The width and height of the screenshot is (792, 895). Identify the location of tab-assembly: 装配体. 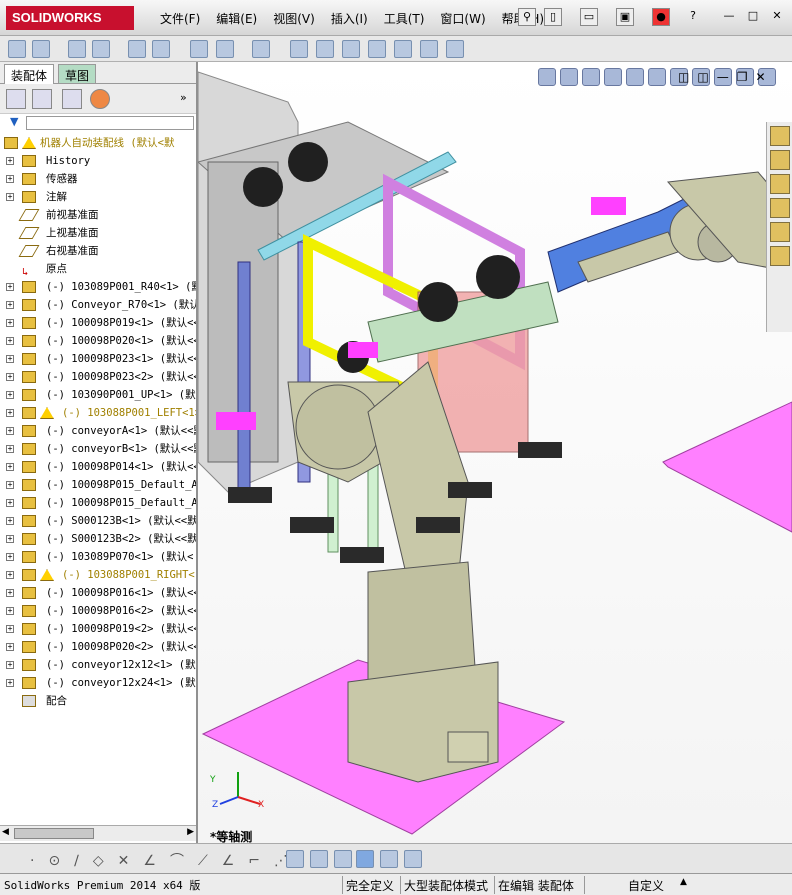
(29, 74).